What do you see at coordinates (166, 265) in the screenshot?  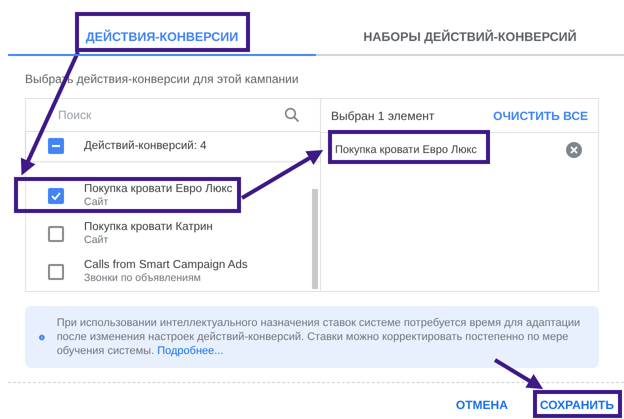 I see `item-title: Calls from Smart Campaign Ads` at bounding box center [166, 265].